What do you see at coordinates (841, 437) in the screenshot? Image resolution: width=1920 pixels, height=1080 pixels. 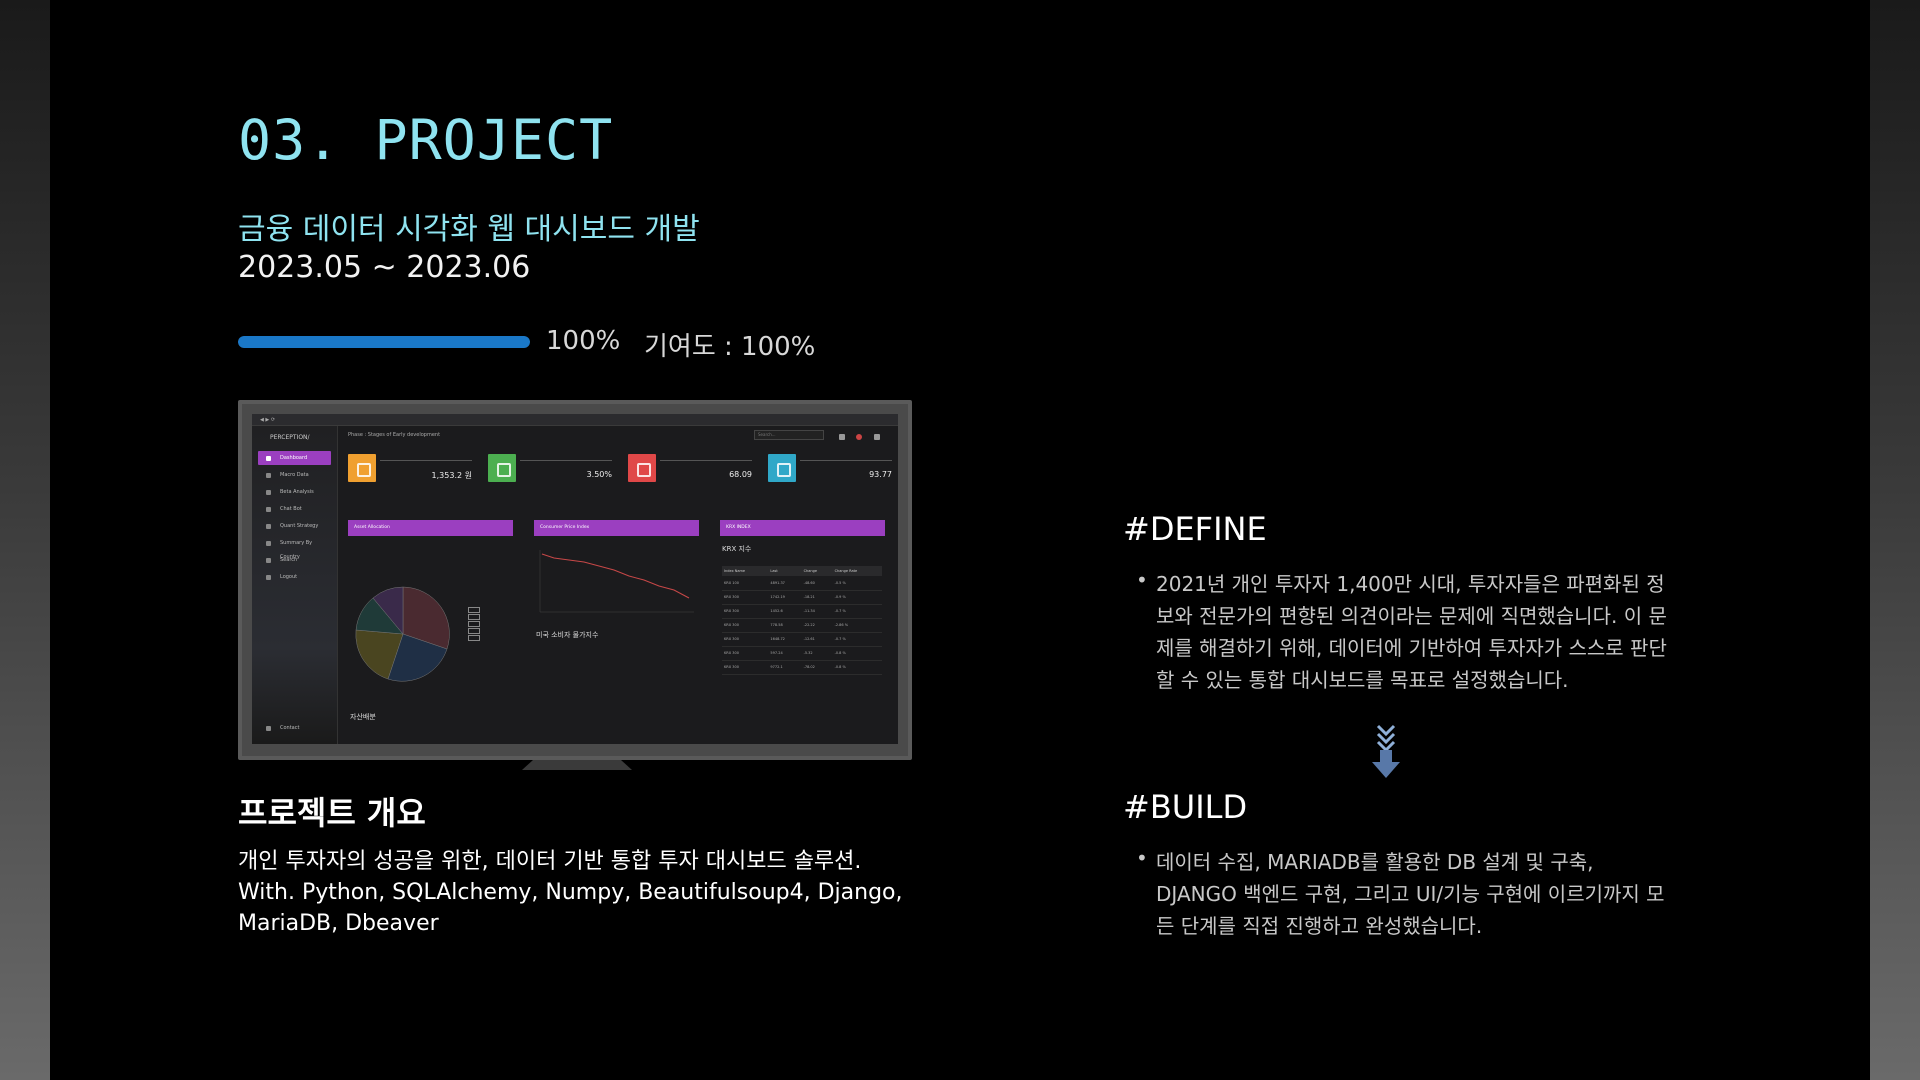 I see `grid-icon` at bounding box center [841, 437].